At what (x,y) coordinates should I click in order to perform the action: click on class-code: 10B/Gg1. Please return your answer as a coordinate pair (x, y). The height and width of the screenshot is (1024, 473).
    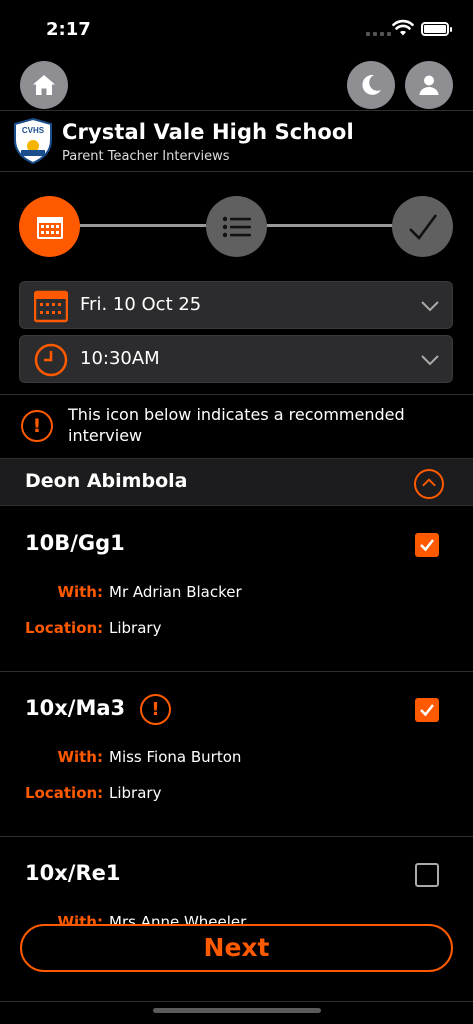
    Looking at the image, I should click on (75, 543).